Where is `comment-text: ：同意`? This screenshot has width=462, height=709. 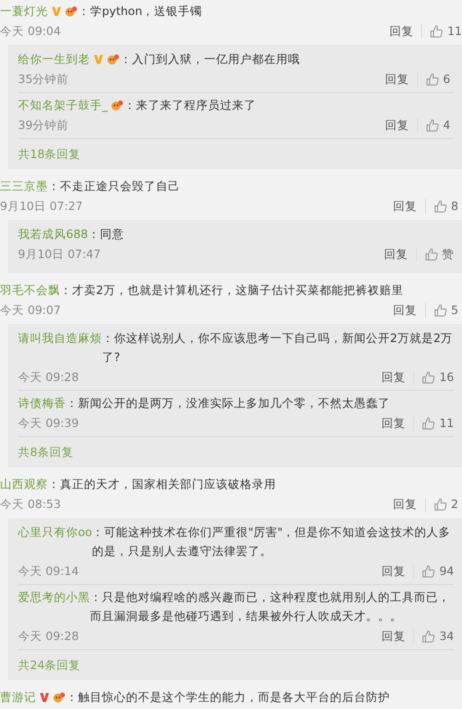
comment-text: ：同意 is located at coordinates (106, 234).